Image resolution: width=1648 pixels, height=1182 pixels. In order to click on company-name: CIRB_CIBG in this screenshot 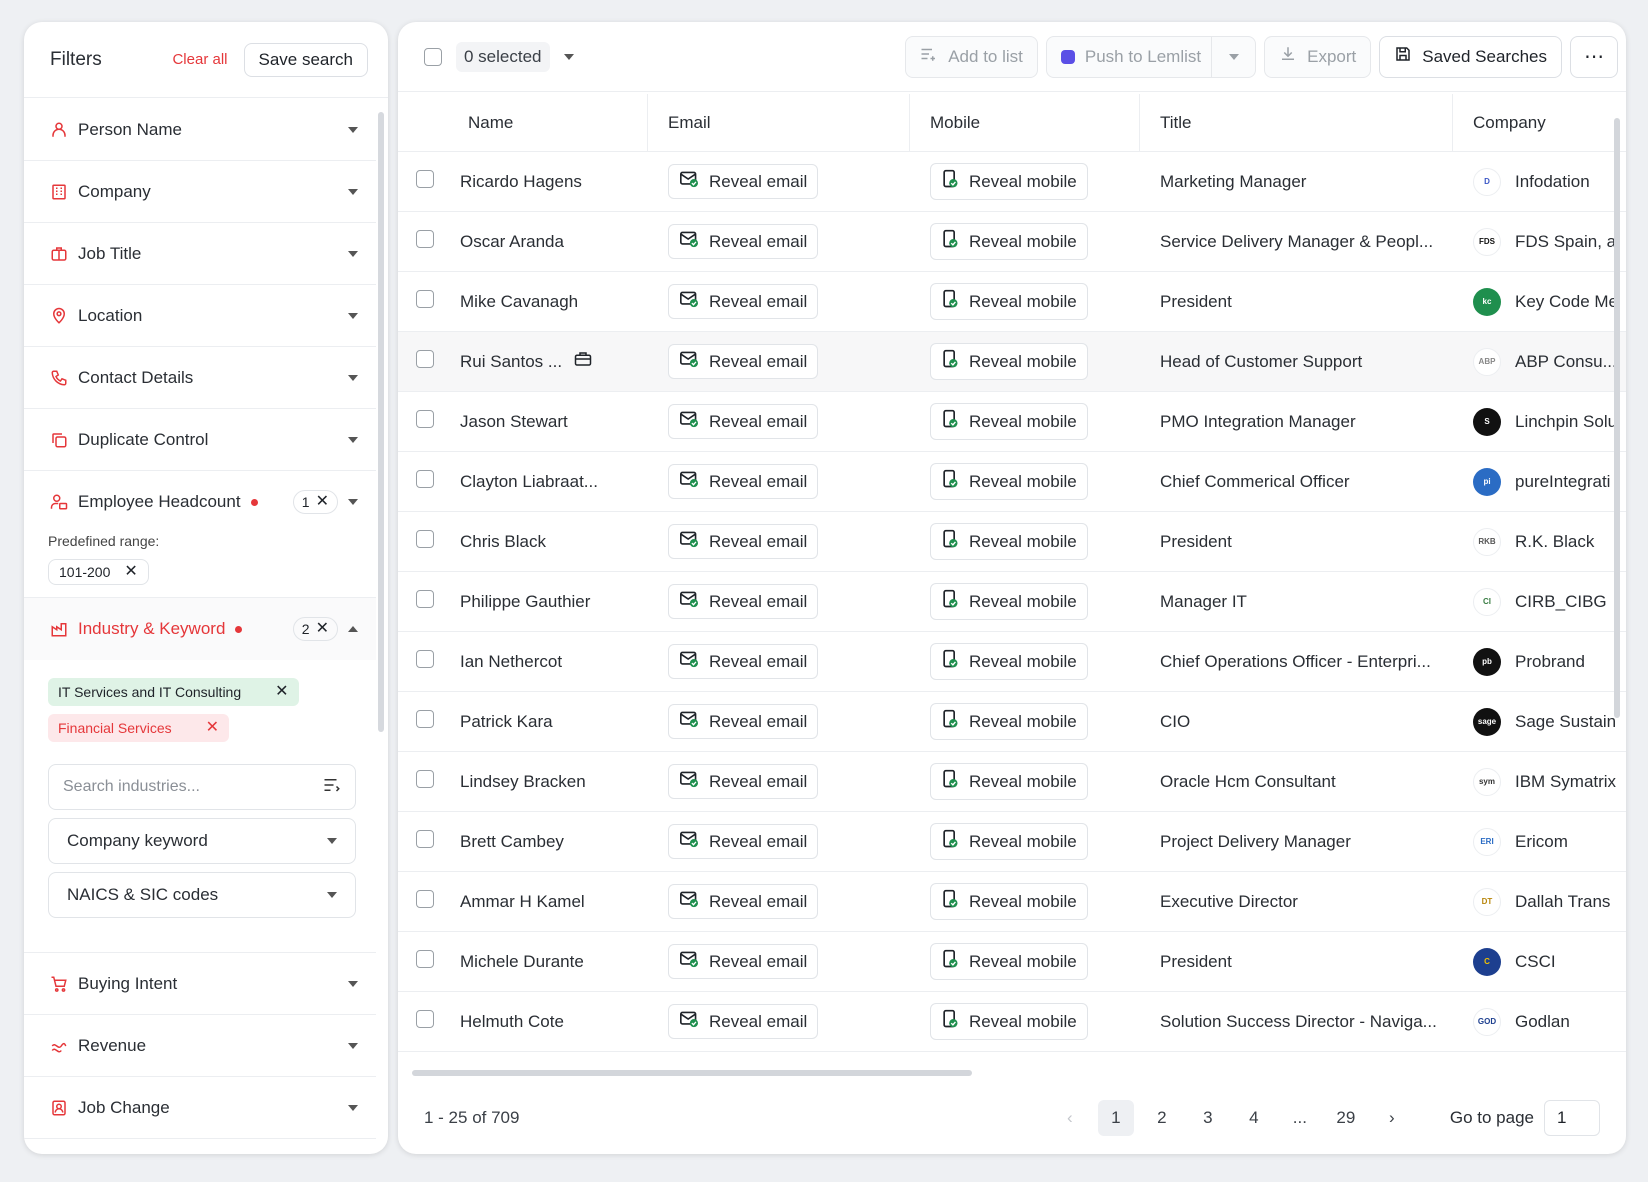, I will do `click(1561, 602)`.